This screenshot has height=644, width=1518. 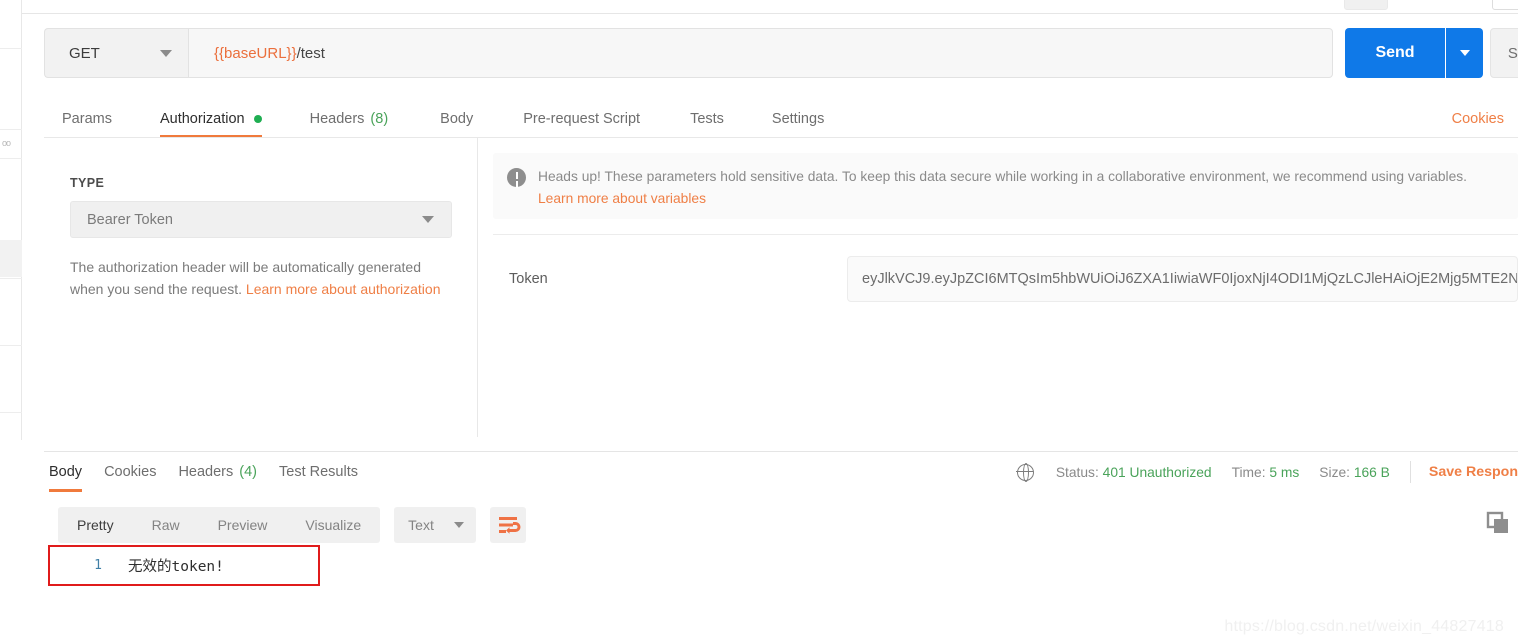 What do you see at coordinates (1334, 472) in the screenshot?
I see `size-prefix: Size:` at bounding box center [1334, 472].